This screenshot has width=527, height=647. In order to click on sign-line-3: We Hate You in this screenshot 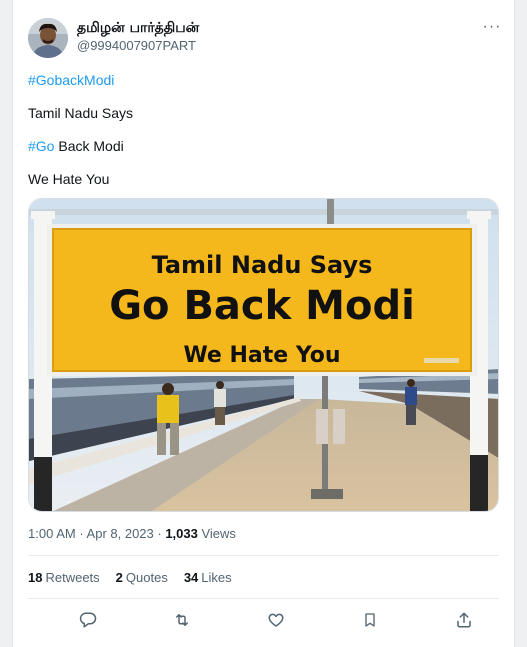, I will do `click(261, 355)`.